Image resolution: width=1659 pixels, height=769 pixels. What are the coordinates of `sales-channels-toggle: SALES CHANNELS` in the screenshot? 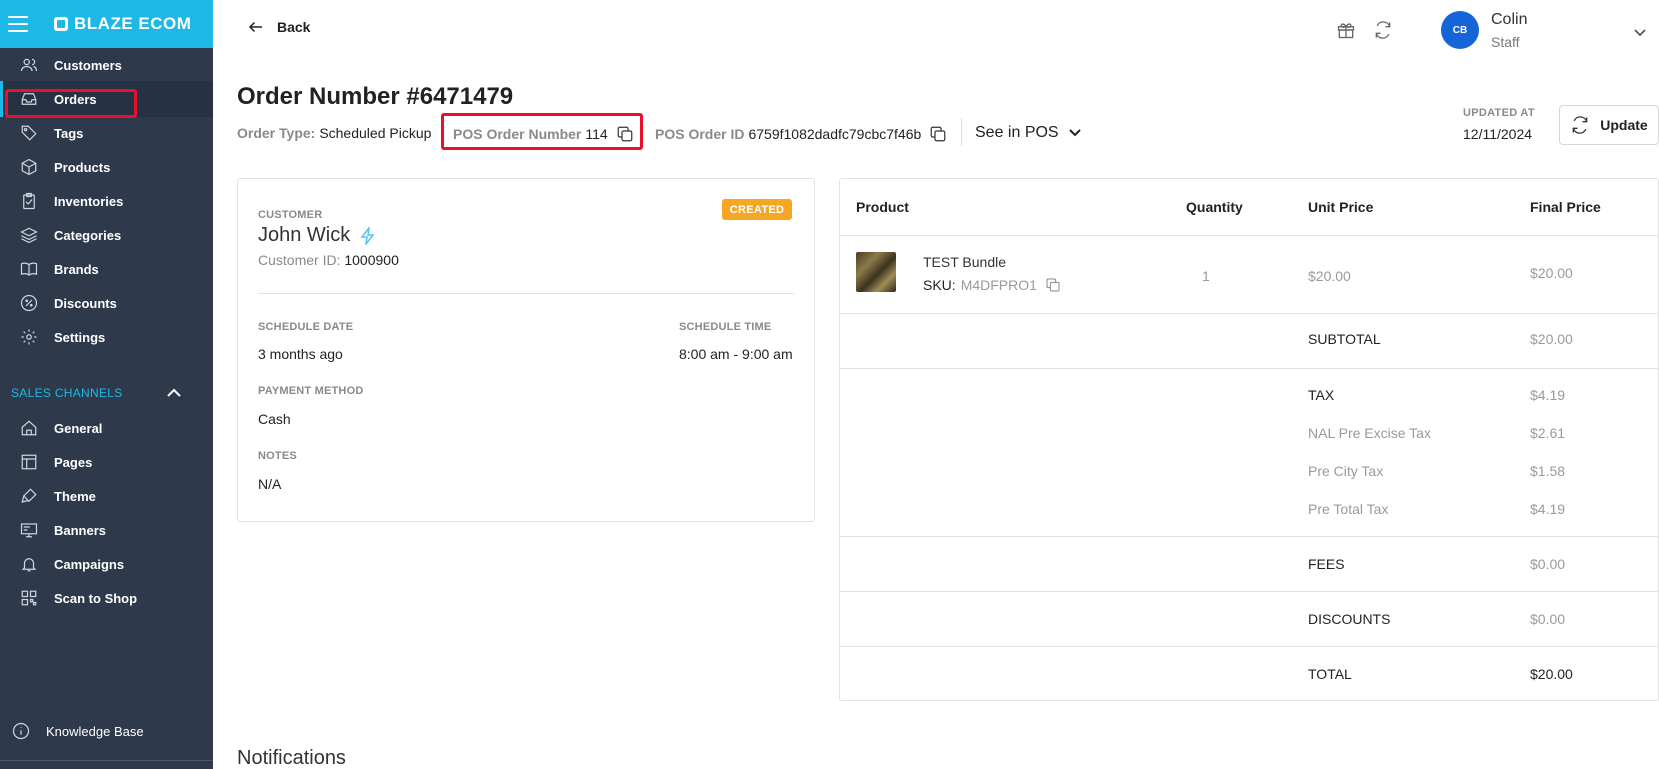 It's located at (96, 393).